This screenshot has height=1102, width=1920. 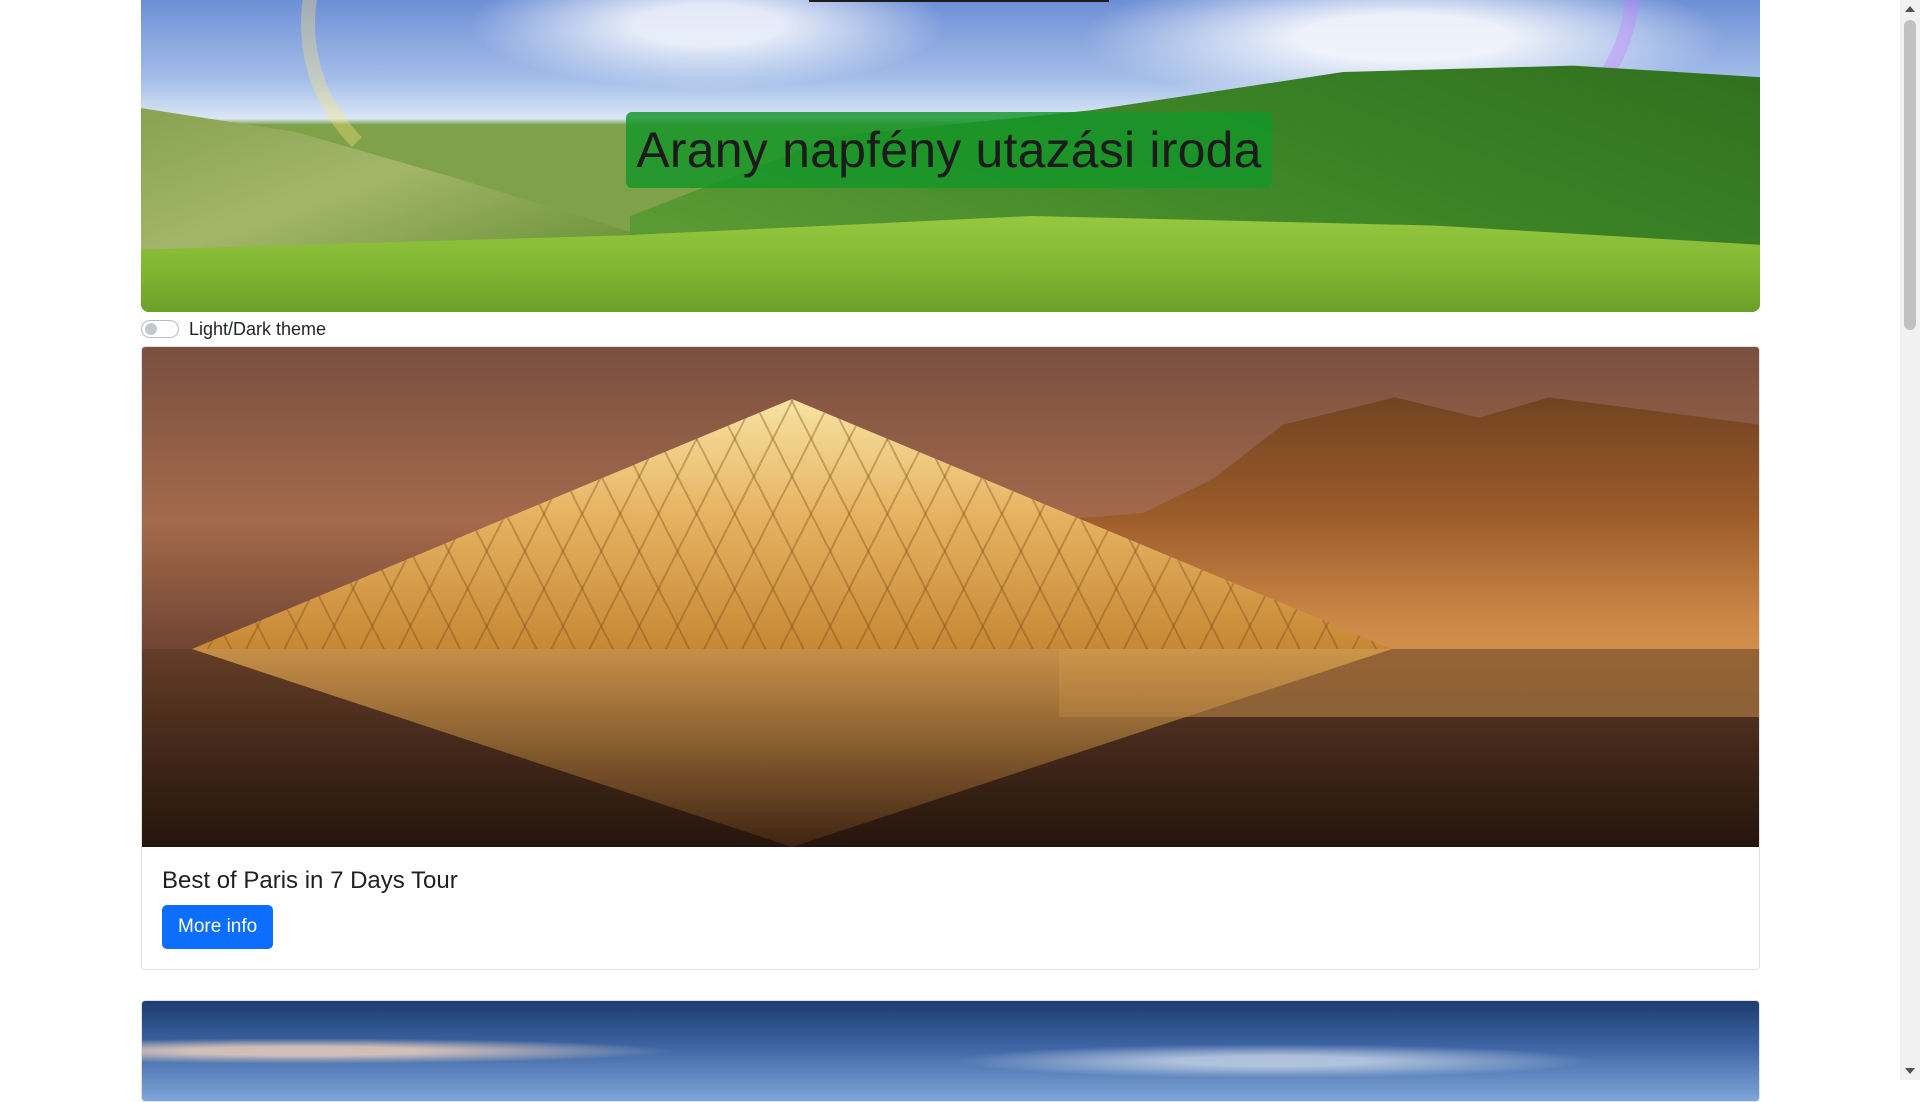 I want to click on scroll-up-arrow-icon, so click(x=1910, y=9).